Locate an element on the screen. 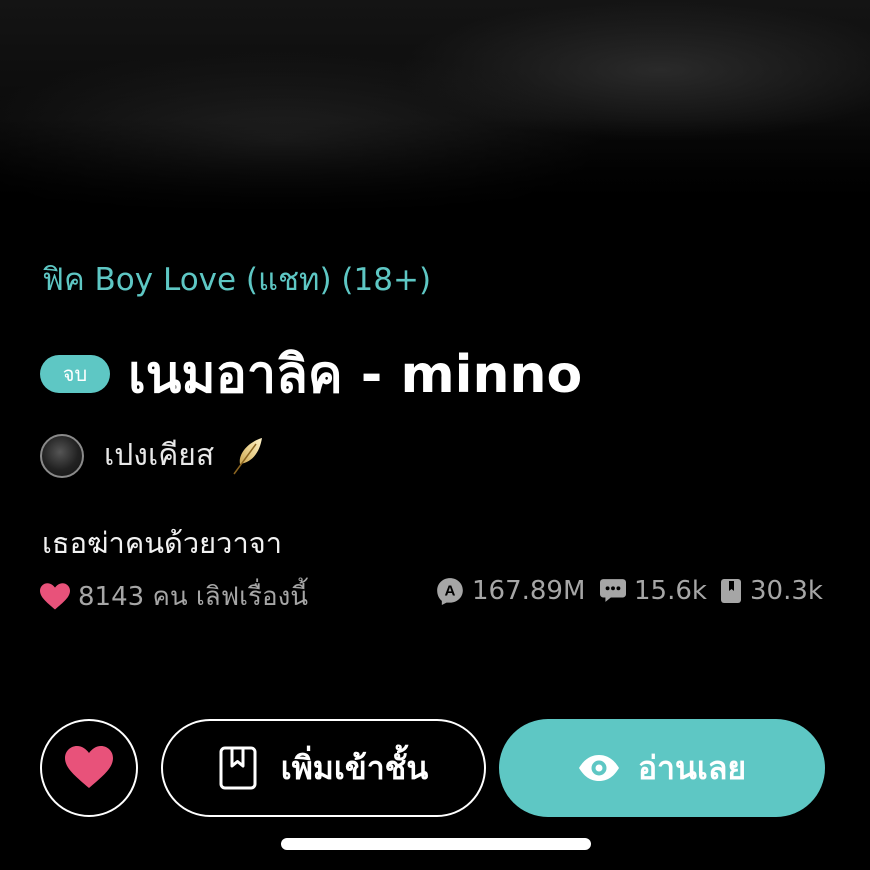  like-button is located at coordinates (89, 768).